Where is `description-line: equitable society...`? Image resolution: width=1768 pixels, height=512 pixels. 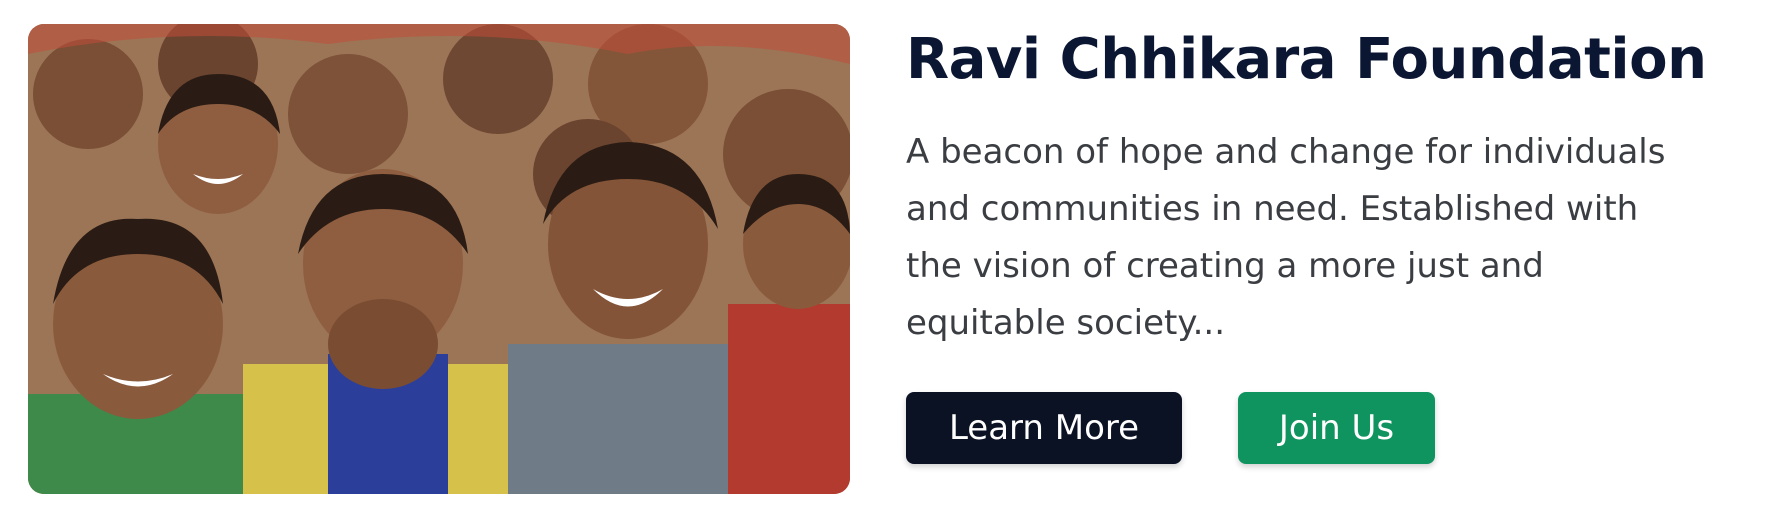 description-line: equitable society... is located at coordinates (1066, 323).